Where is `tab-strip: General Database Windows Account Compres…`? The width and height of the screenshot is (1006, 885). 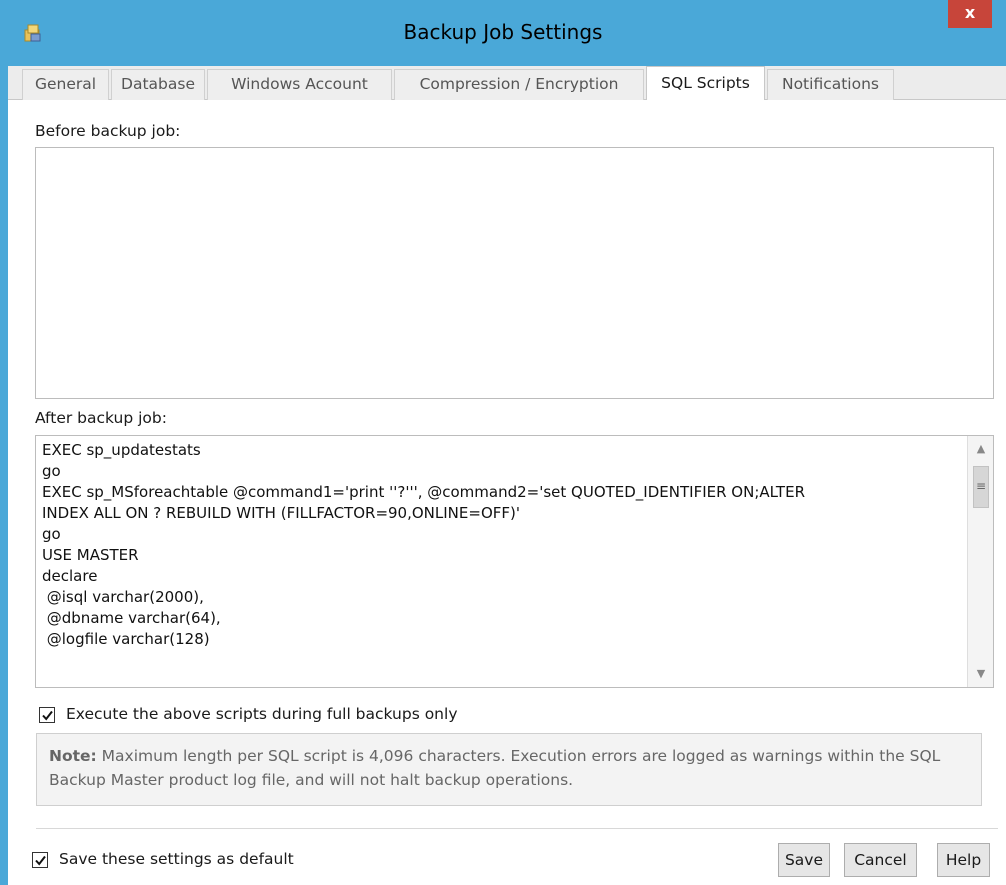 tab-strip: General Database Windows Account Compres… is located at coordinates (507, 83).